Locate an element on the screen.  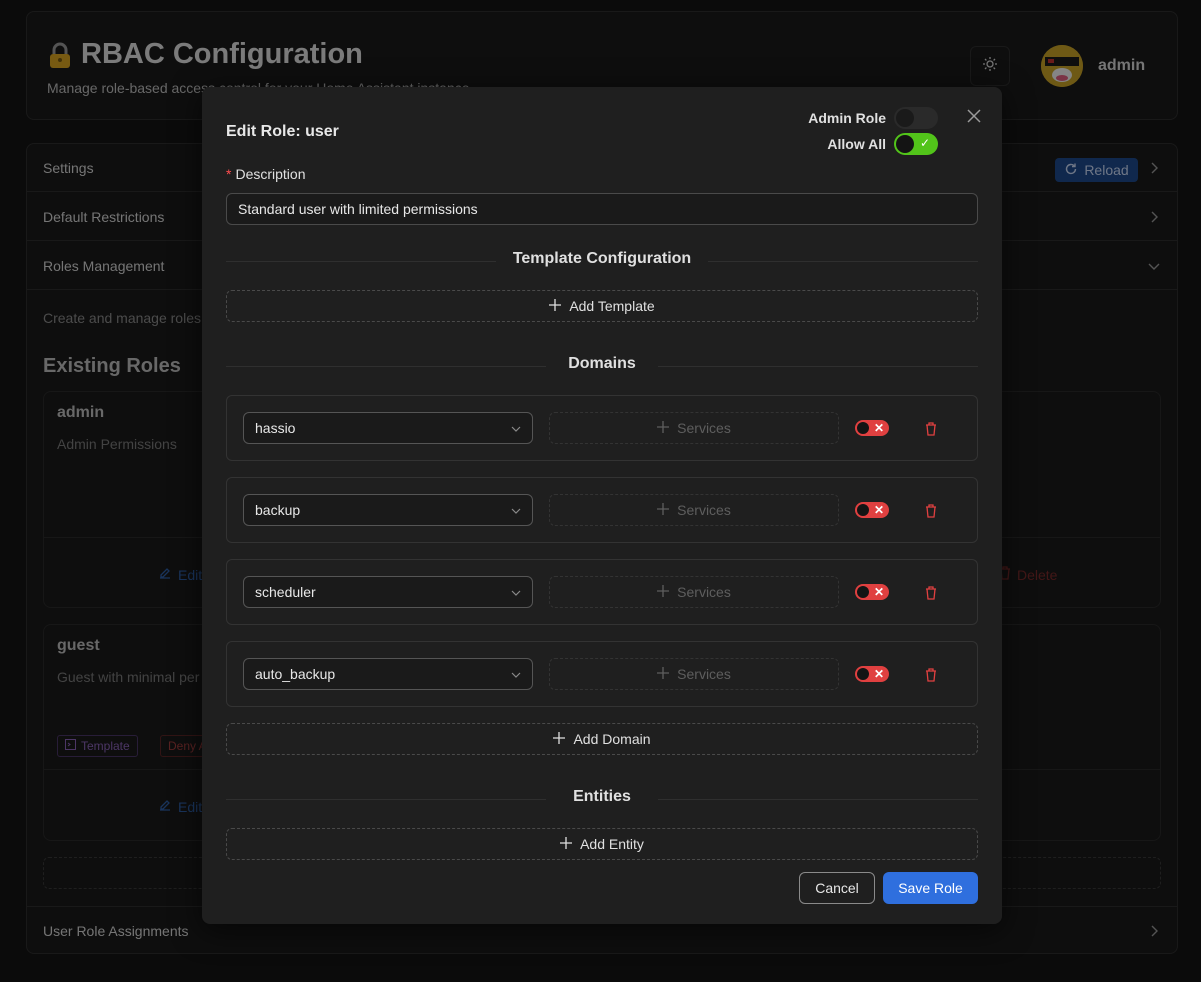
close-icon is located at coordinates (974, 119).